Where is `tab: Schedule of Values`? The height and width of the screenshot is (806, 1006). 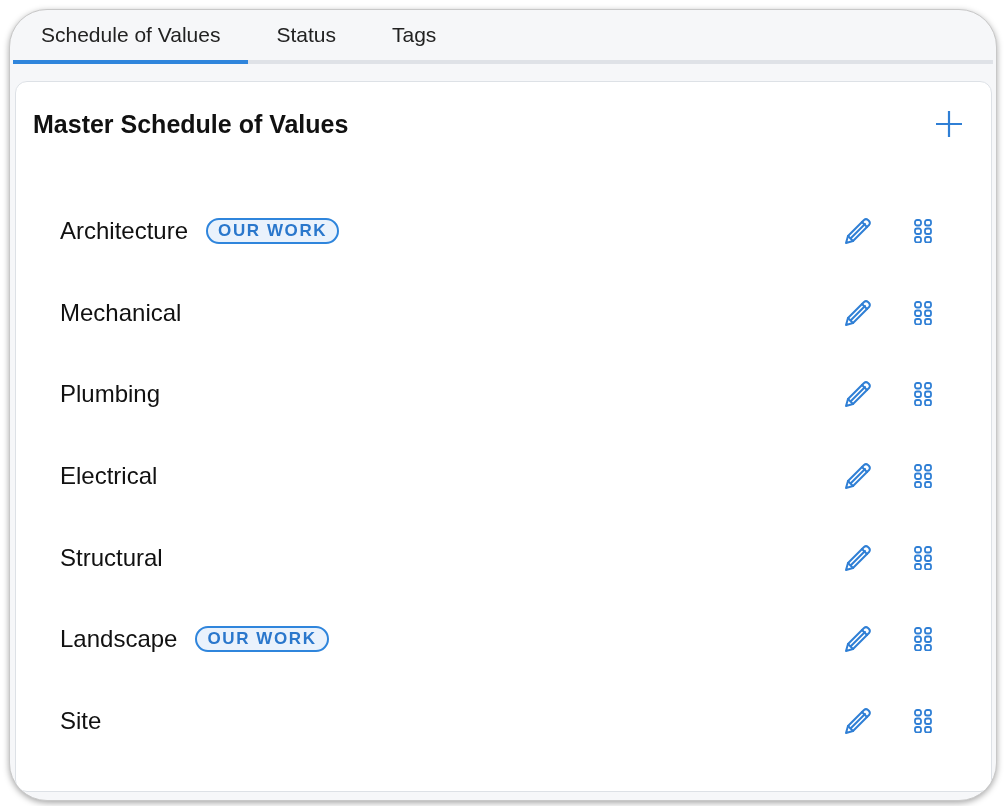
tab: Schedule of Values is located at coordinates (131, 37).